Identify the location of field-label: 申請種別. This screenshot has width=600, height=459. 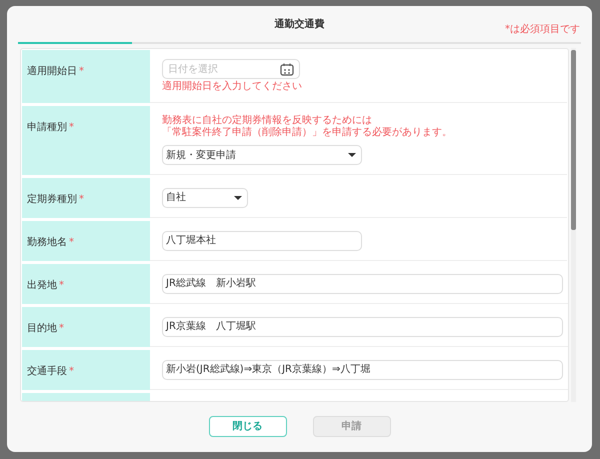
(47, 127).